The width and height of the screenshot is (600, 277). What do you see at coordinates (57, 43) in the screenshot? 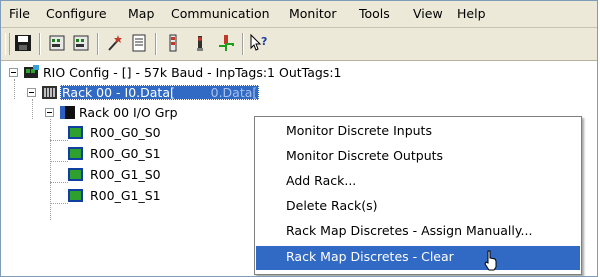
I see `scanner-config-icon` at bounding box center [57, 43].